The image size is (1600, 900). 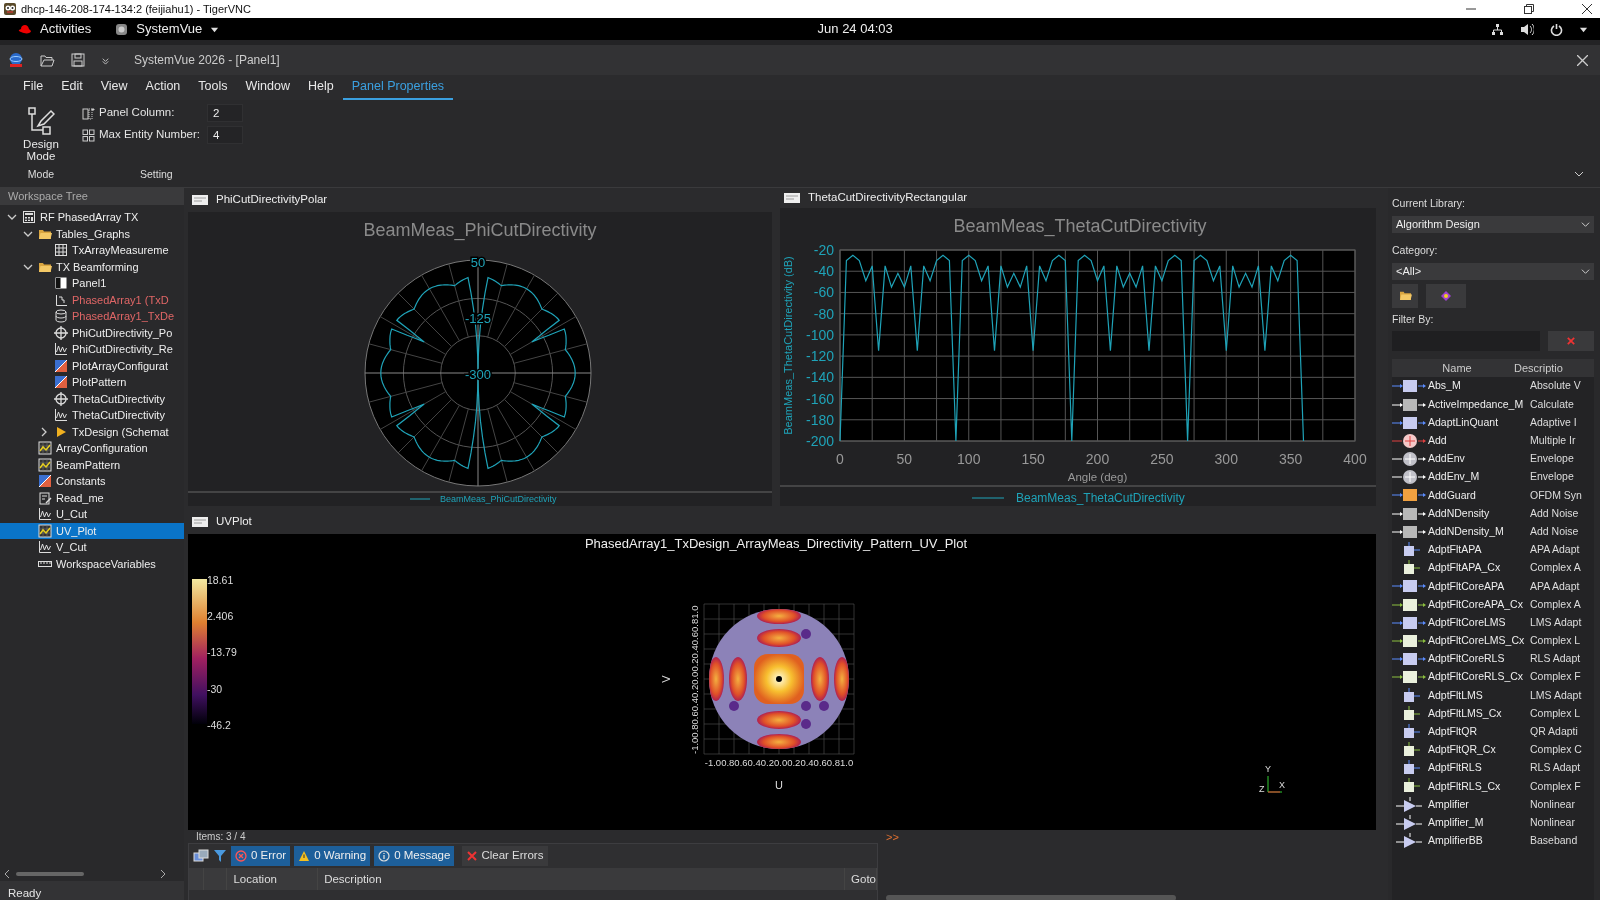 What do you see at coordinates (105, 60) in the screenshot?
I see `dropdown-icon` at bounding box center [105, 60].